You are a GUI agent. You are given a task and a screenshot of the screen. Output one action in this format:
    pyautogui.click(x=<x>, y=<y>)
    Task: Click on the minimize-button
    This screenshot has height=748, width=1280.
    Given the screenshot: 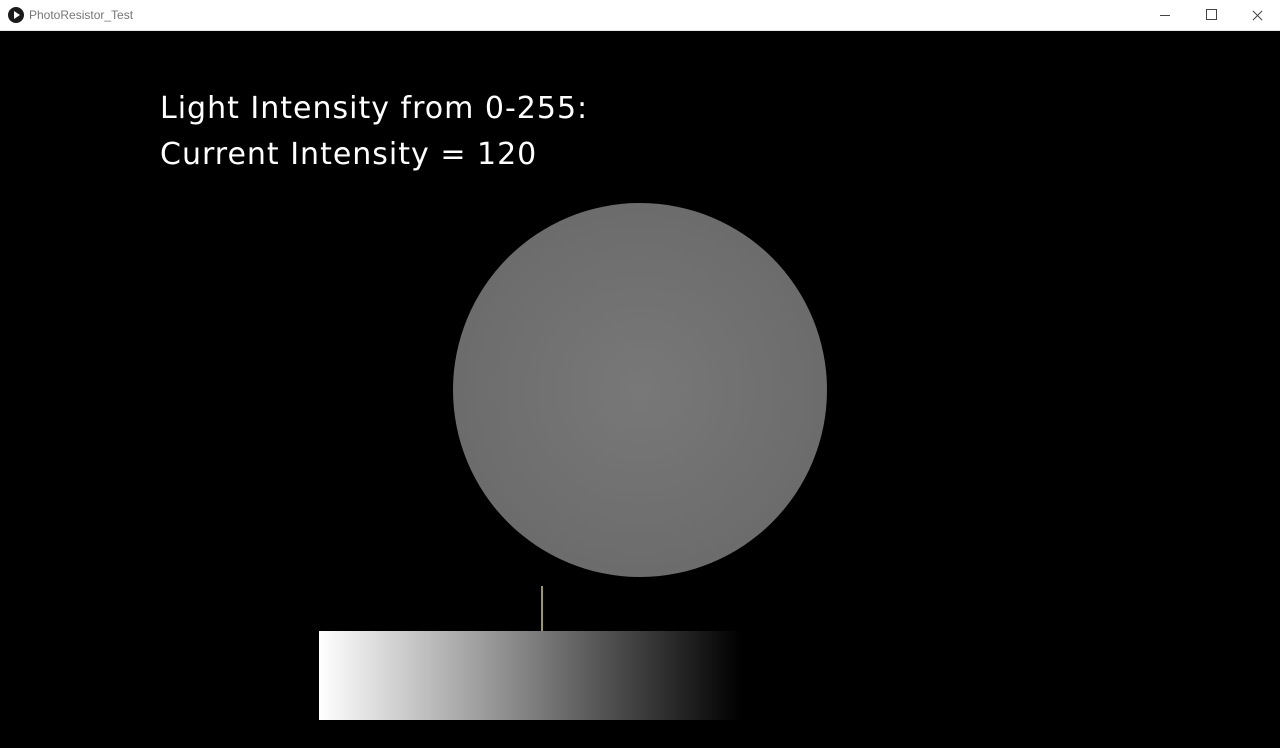 What is the action you would take?
    pyautogui.click(x=1165, y=15)
    